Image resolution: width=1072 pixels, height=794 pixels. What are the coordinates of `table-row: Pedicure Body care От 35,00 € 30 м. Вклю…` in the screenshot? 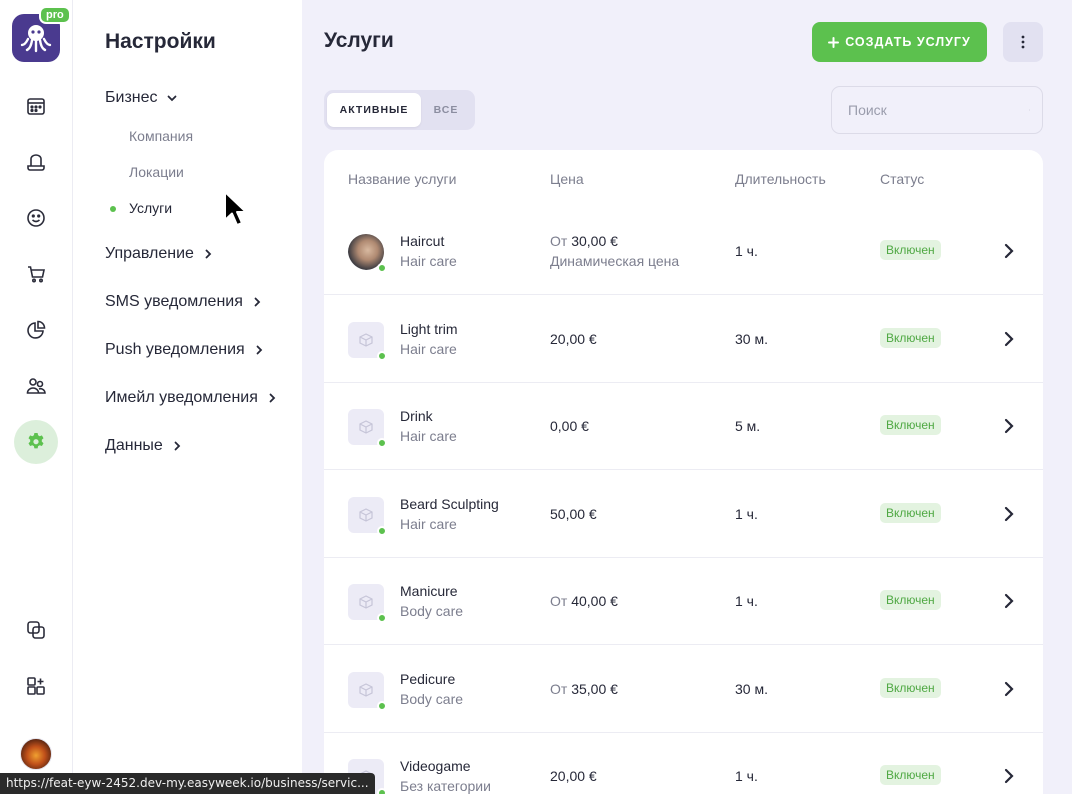 It's located at (683, 689).